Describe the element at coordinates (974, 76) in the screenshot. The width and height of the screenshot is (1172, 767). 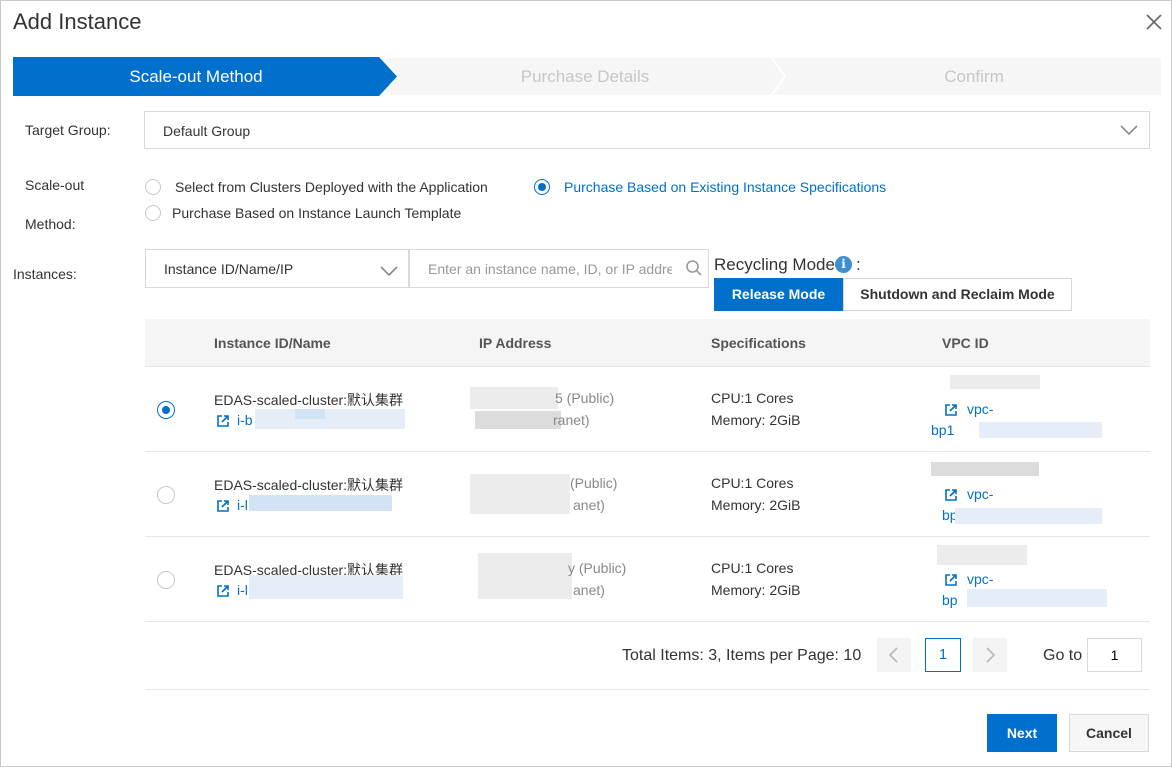
I see `step-confirm: Confirm` at that location.